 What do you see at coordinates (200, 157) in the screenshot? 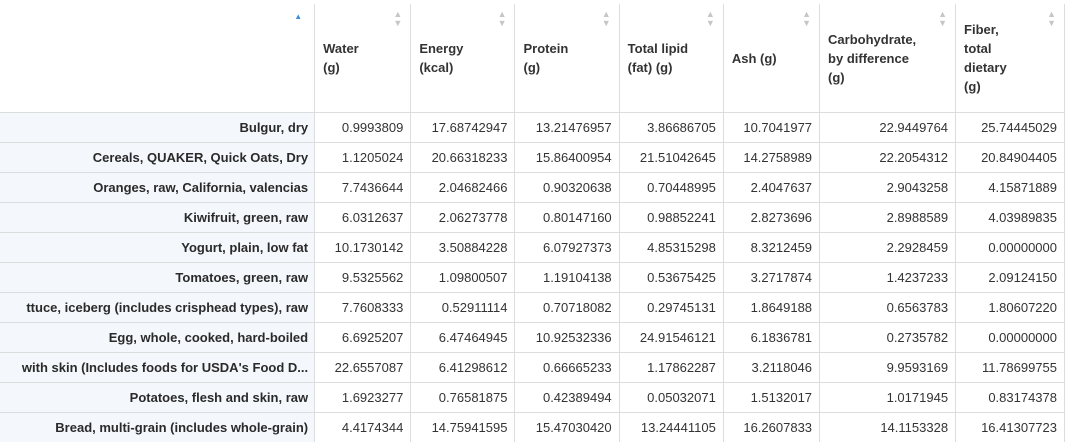
I see `row-name-text: Cereals, QUAKER, Quick Oats, Dry` at bounding box center [200, 157].